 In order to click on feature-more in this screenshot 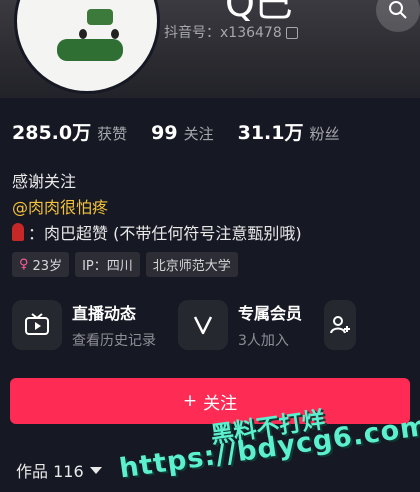, I will do `click(340, 325)`.